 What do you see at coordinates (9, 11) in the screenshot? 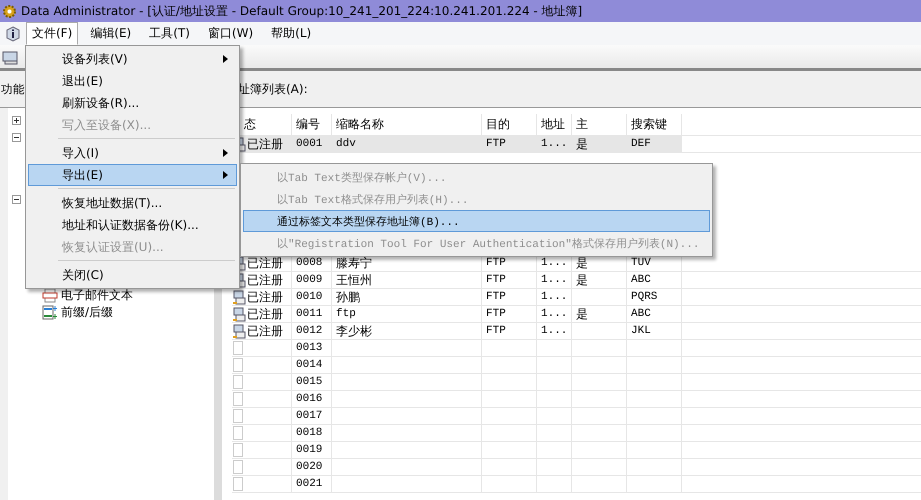
I see `gear-icon` at bounding box center [9, 11].